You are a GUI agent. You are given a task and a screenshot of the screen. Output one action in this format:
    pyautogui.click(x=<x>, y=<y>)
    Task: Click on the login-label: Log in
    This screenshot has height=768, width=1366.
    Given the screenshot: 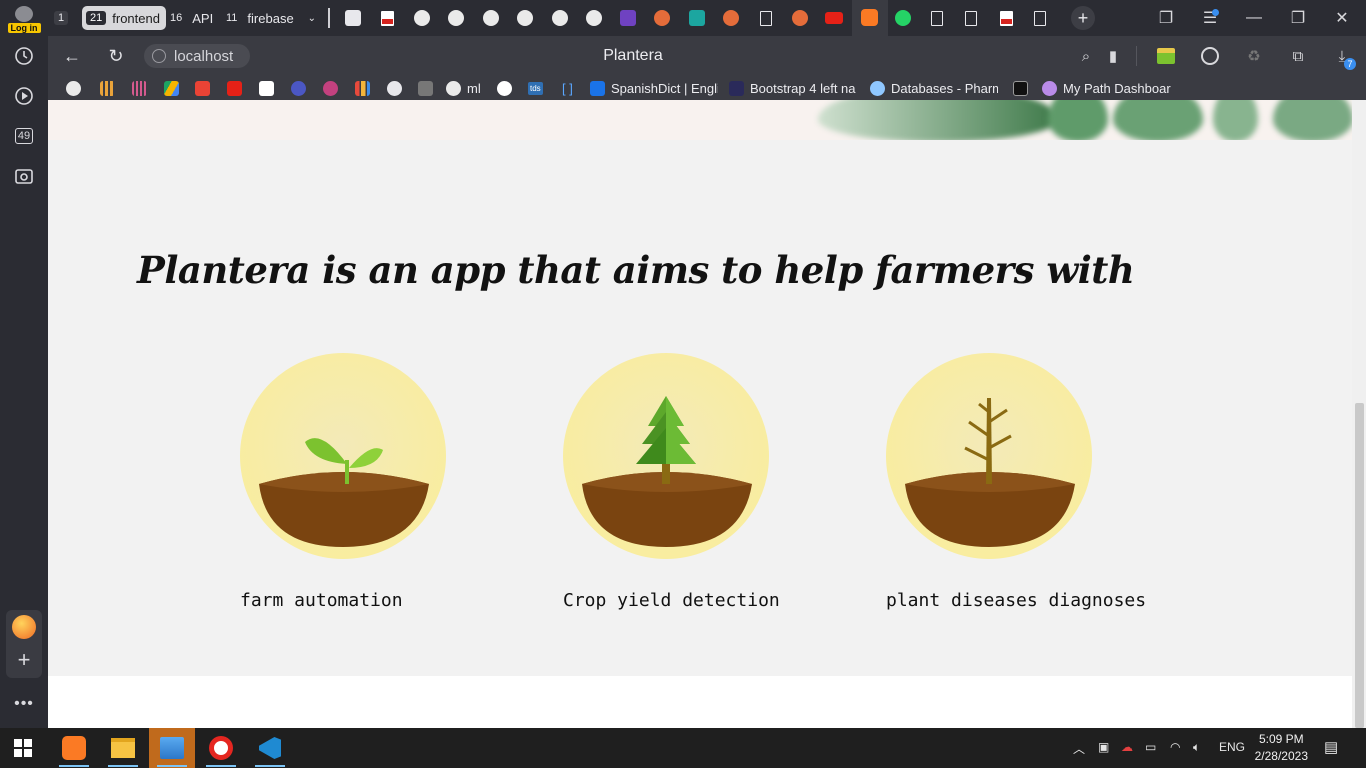 What is the action you would take?
    pyautogui.click(x=24, y=27)
    